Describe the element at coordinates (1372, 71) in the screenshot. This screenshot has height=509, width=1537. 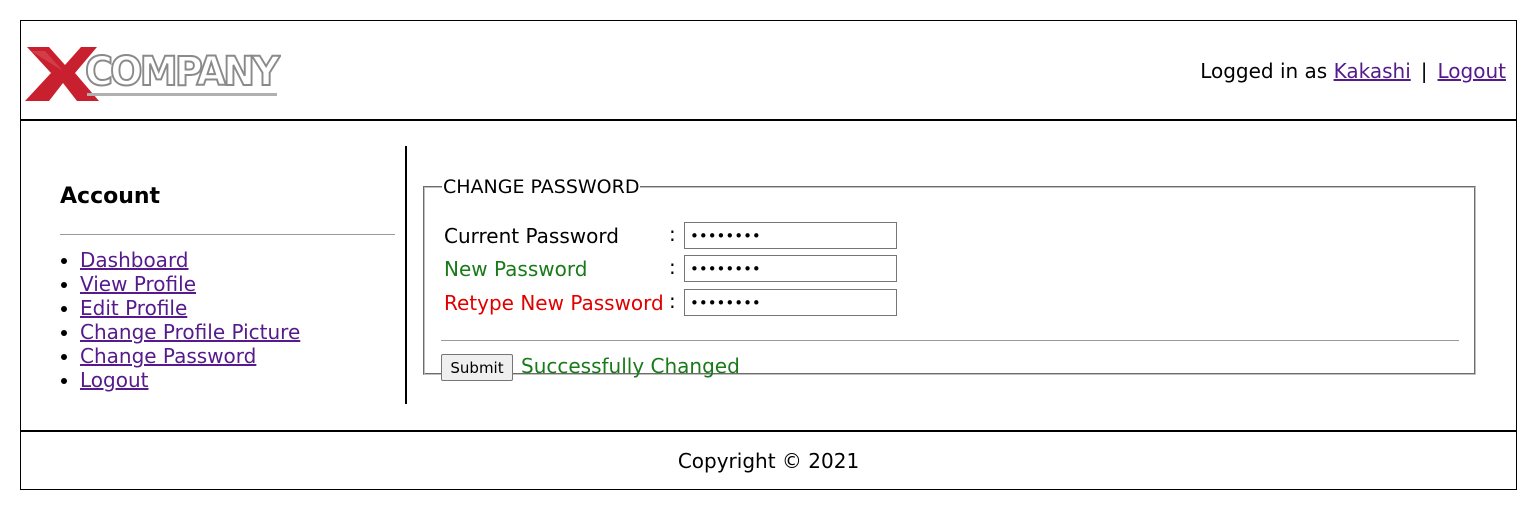
I see `username-link: Kakashi` at that location.